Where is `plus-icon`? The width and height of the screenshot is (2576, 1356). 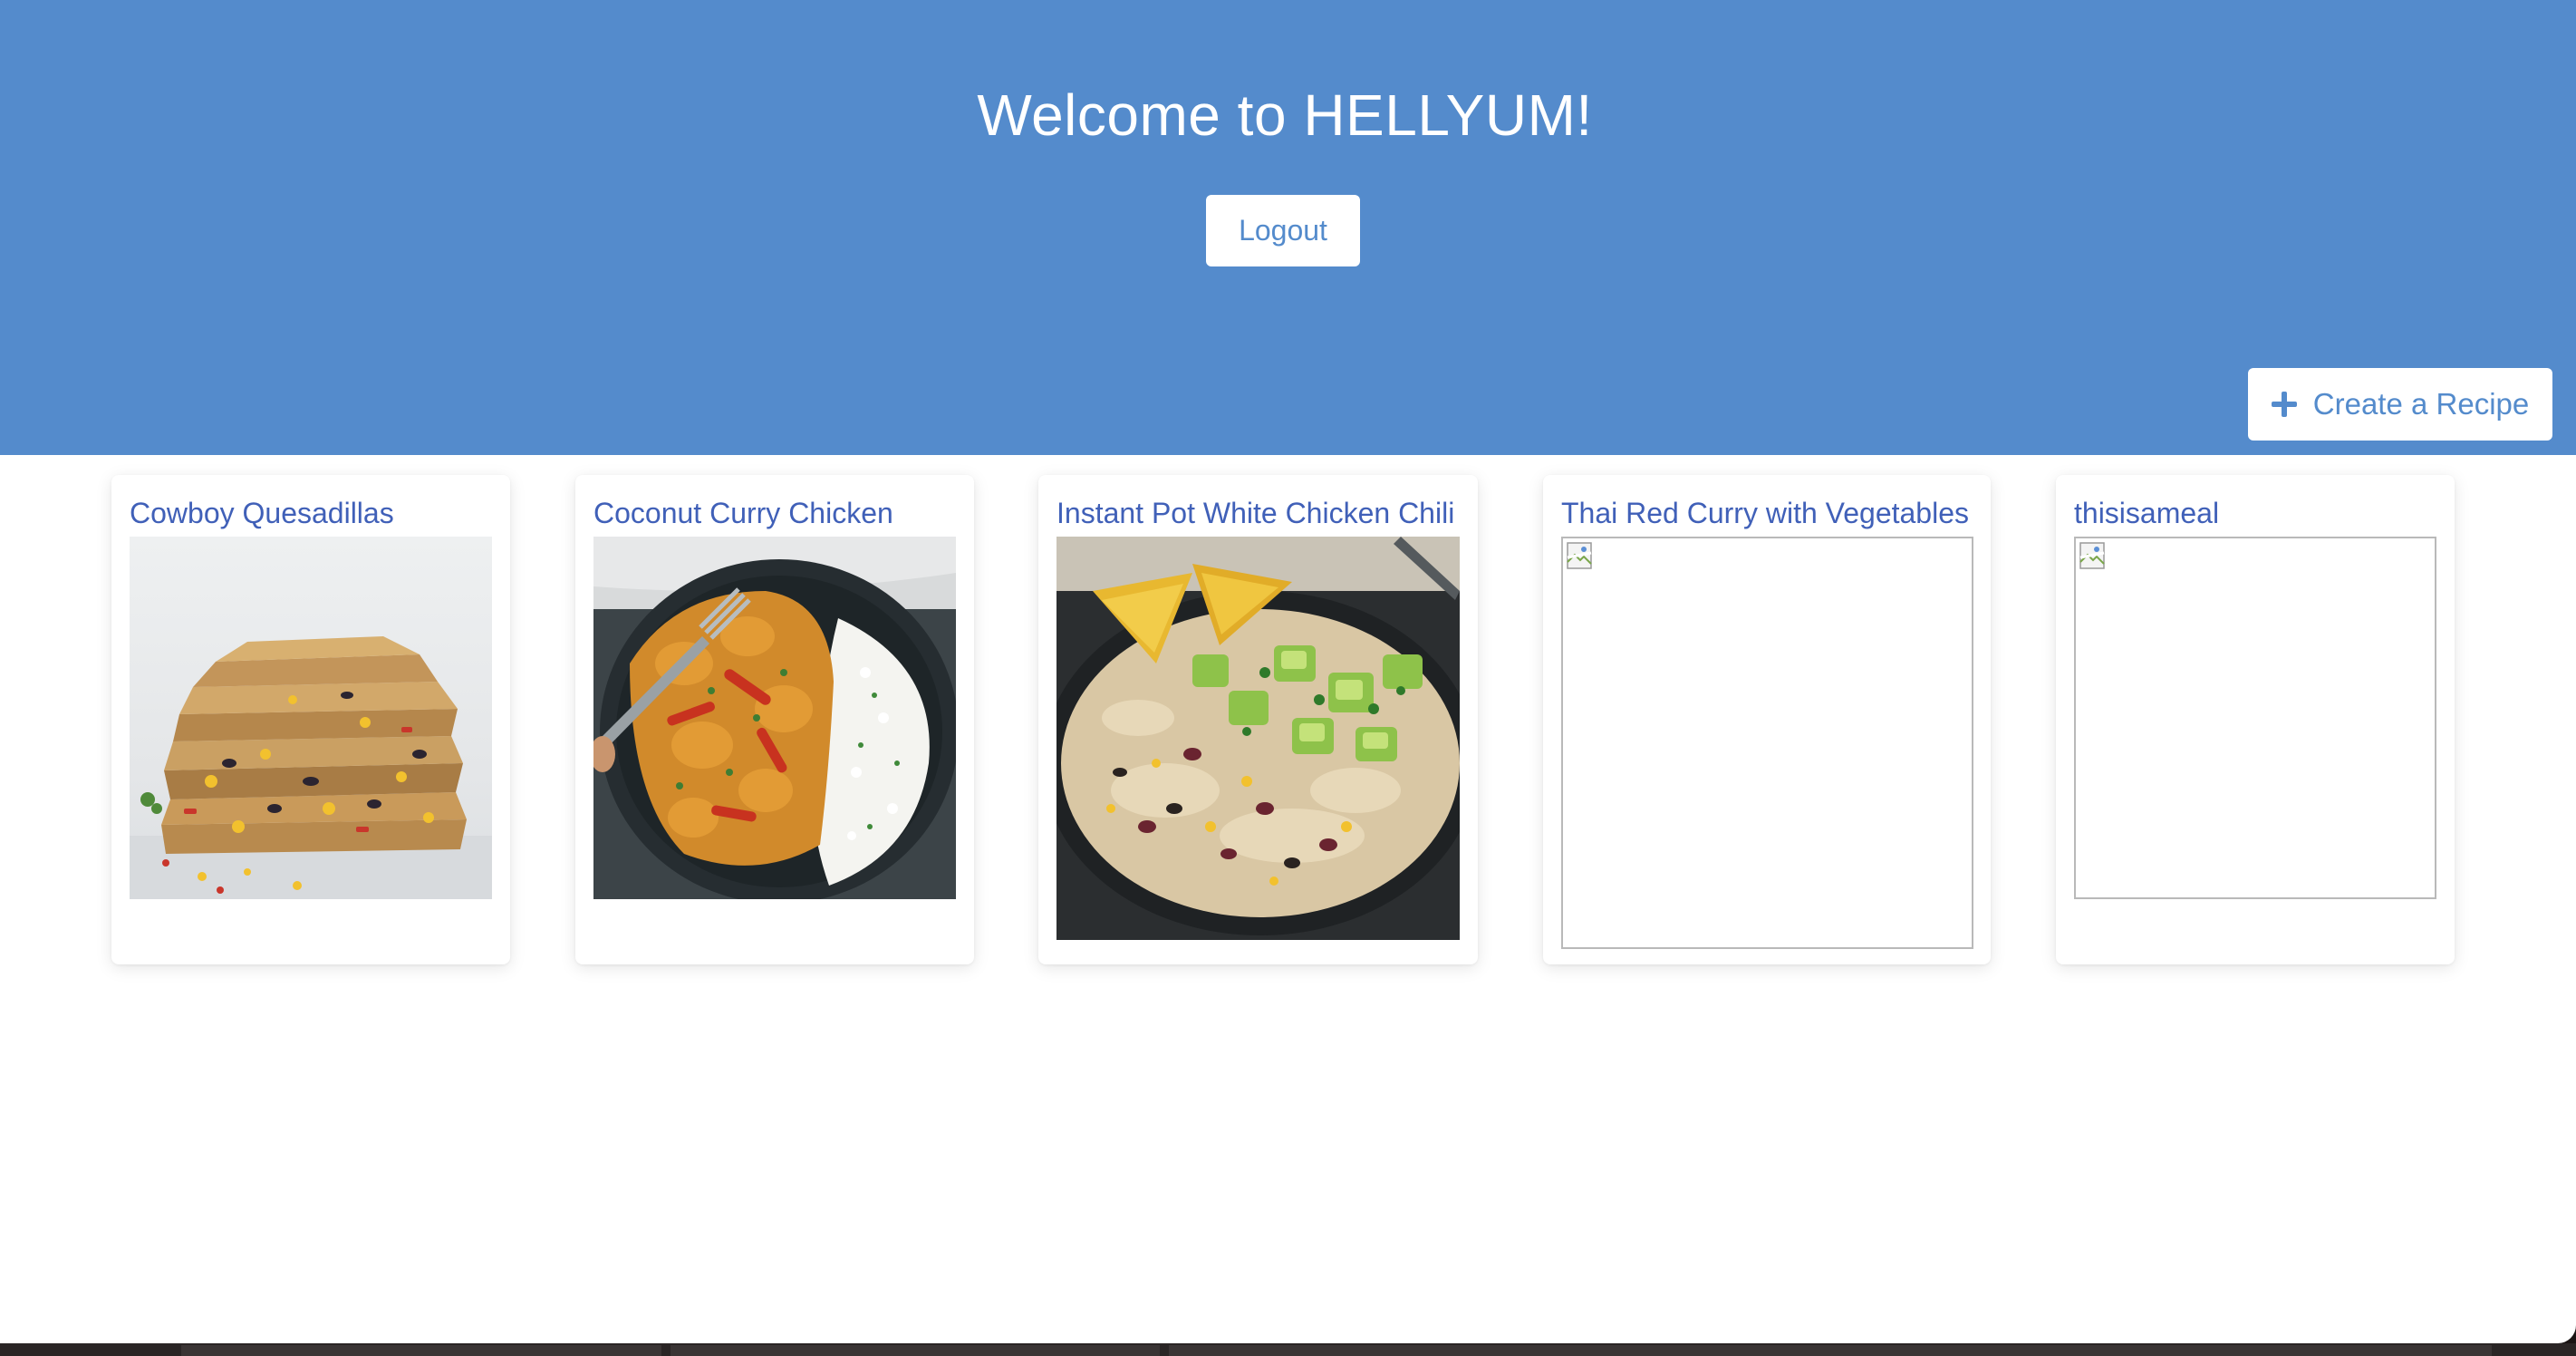 plus-icon is located at coordinates (2284, 404).